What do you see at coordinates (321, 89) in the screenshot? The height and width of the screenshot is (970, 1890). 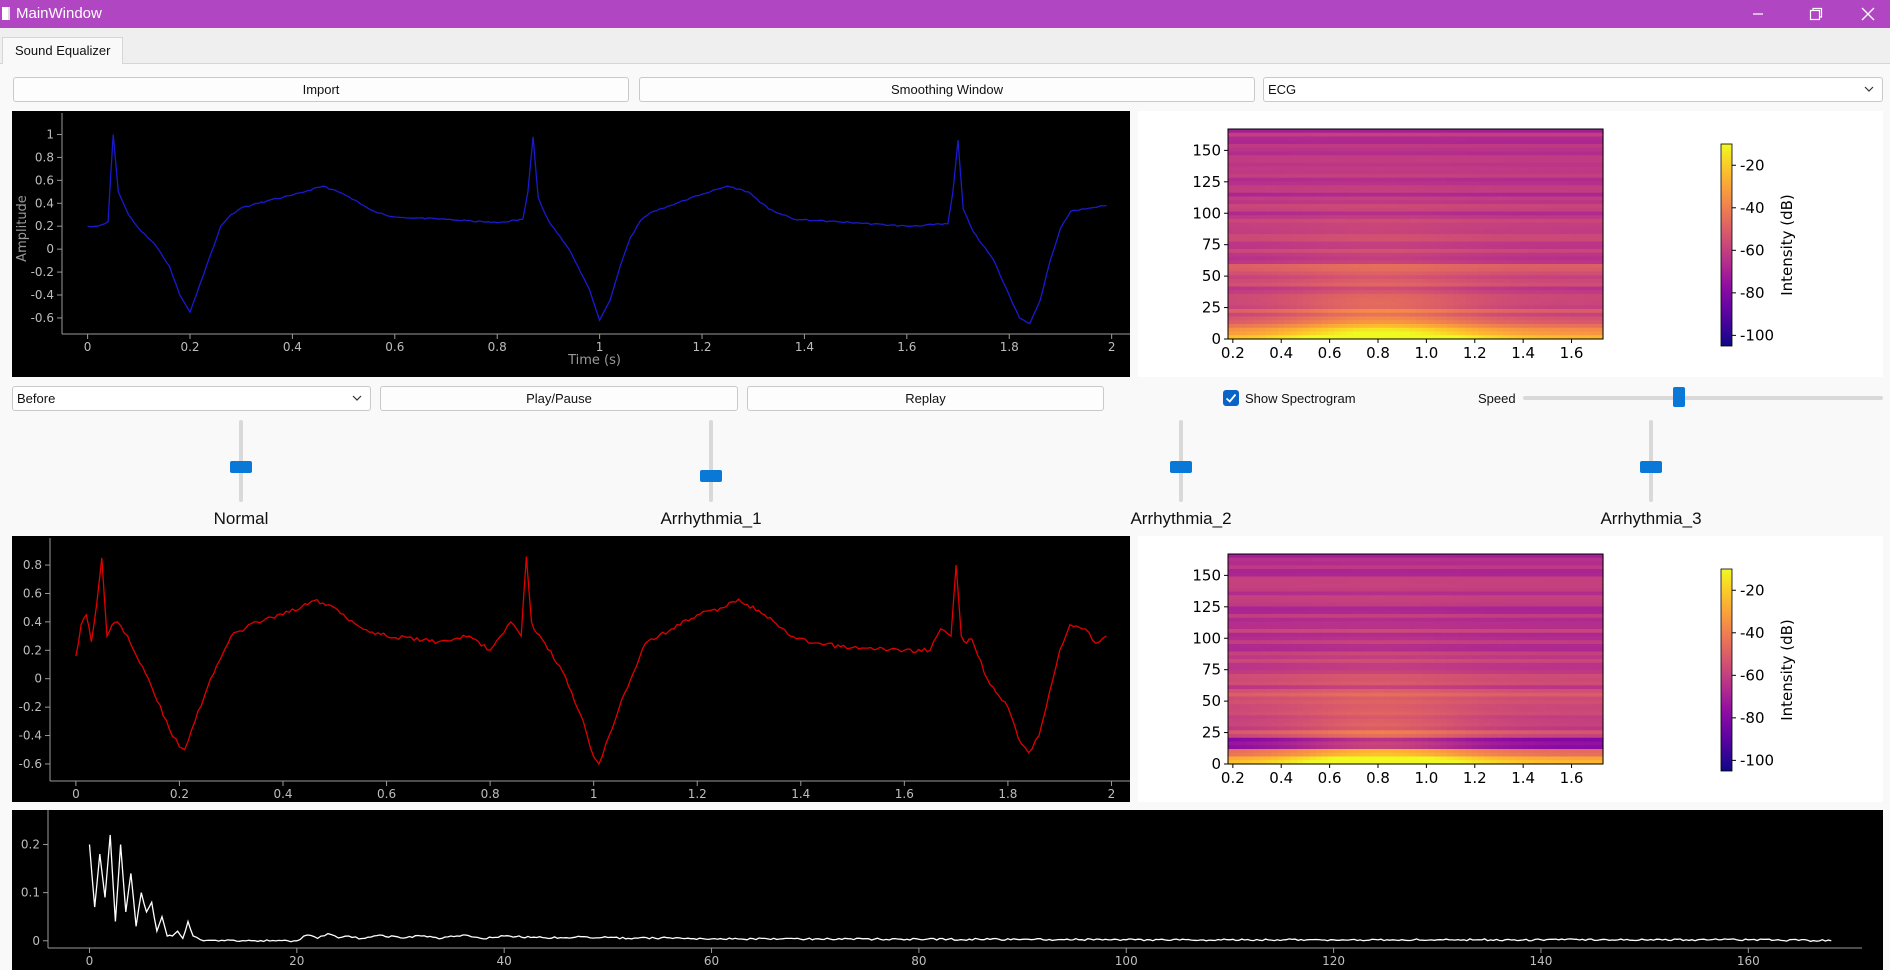 I see `import-button: Import` at bounding box center [321, 89].